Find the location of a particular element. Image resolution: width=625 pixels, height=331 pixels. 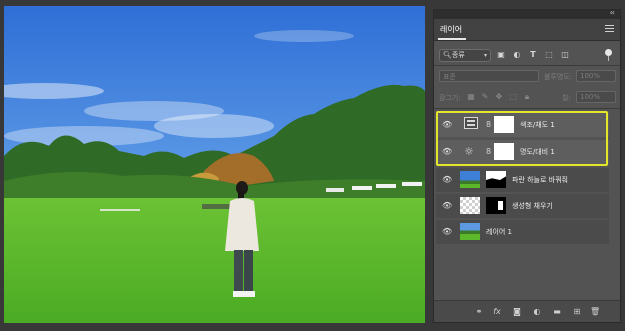

layer-row: 👁︎ 파란 하늘로 바꿔줘 is located at coordinates (522, 180).